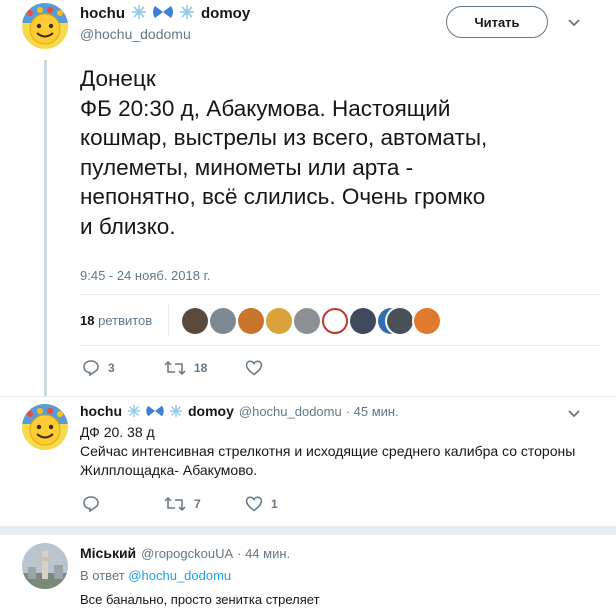  I want to click on tweet-text-line: кошмар, выстрелы из всего, автоматы,, so click(284, 137).